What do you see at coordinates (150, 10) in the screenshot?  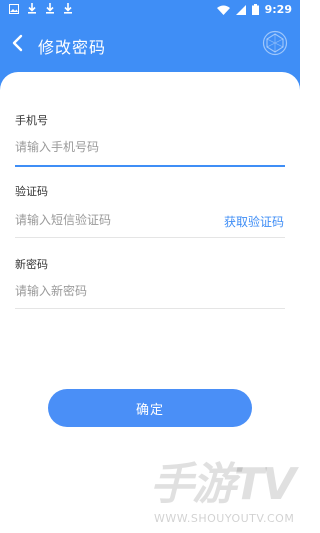 I see `status-bar: 9:29` at bounding box center [150, 10].